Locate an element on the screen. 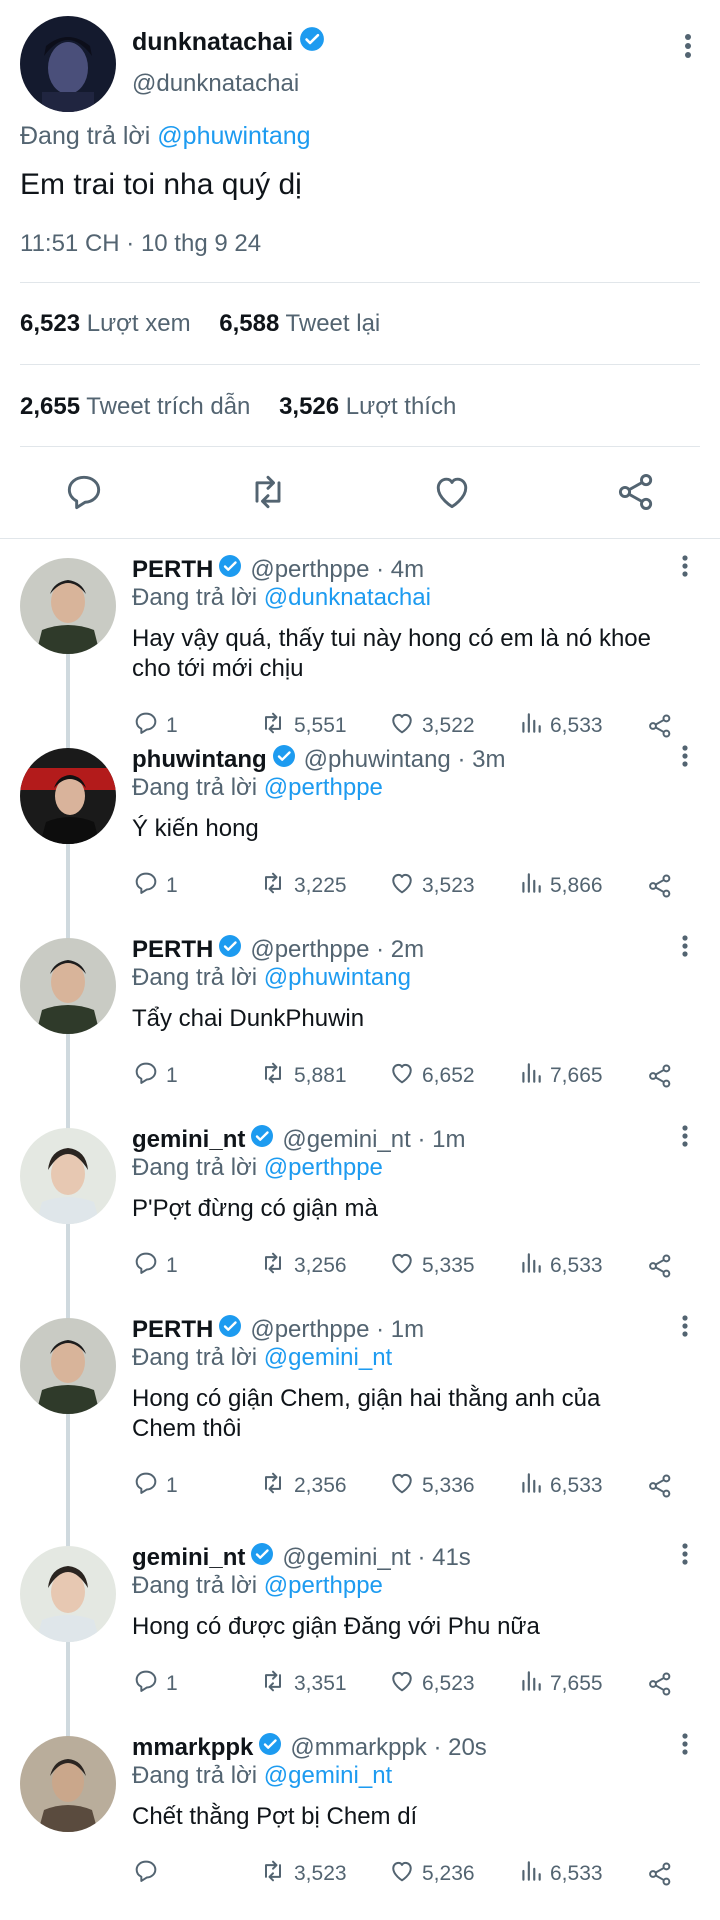 This screenshot has width=720, height=1920. retweets-count: 6,588 is located at coordinates (249, 323).